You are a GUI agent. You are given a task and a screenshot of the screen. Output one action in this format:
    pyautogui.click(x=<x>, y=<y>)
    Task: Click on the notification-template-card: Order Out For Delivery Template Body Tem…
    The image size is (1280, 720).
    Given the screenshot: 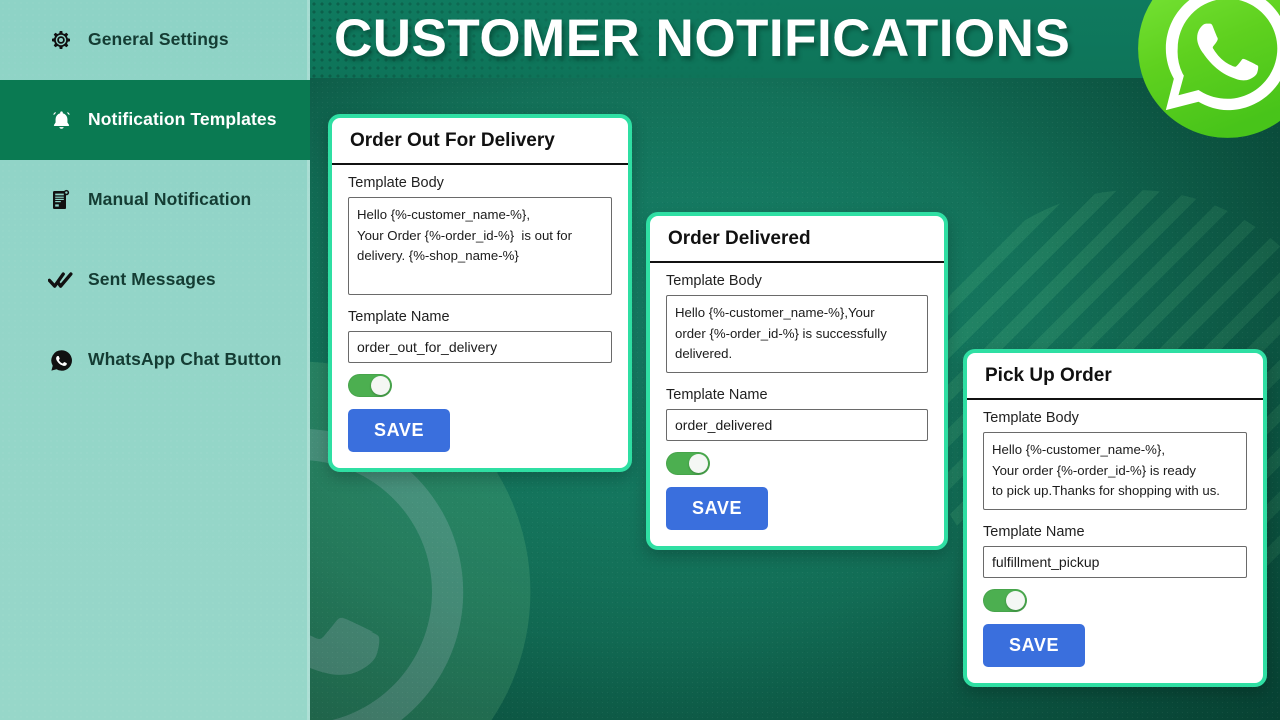 What is the action you would take?
    pyautogui.click(x=480, y=293)
    